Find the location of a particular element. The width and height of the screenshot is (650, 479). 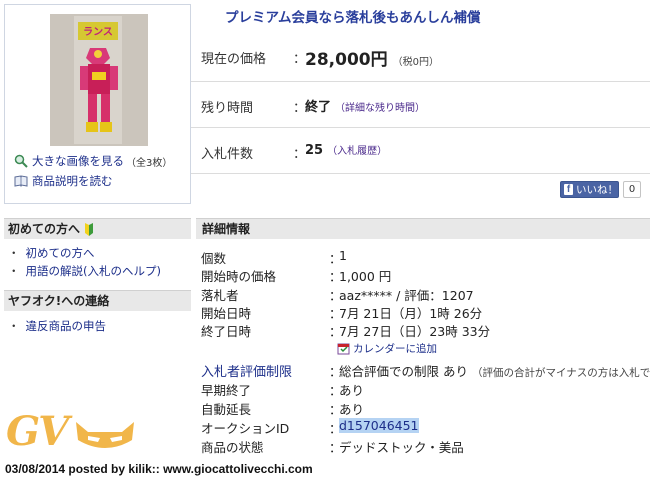

sidebar-link-report: ・違反商品の申告 is located at coordinates (57, 326).